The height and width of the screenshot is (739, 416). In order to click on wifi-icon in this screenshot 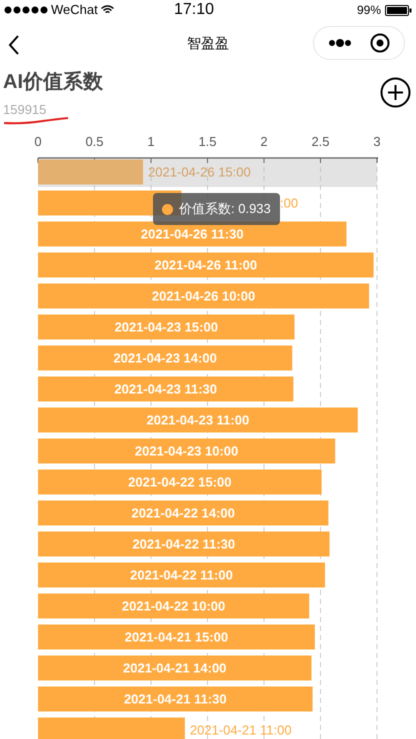, I will do `click(107, 10)`.